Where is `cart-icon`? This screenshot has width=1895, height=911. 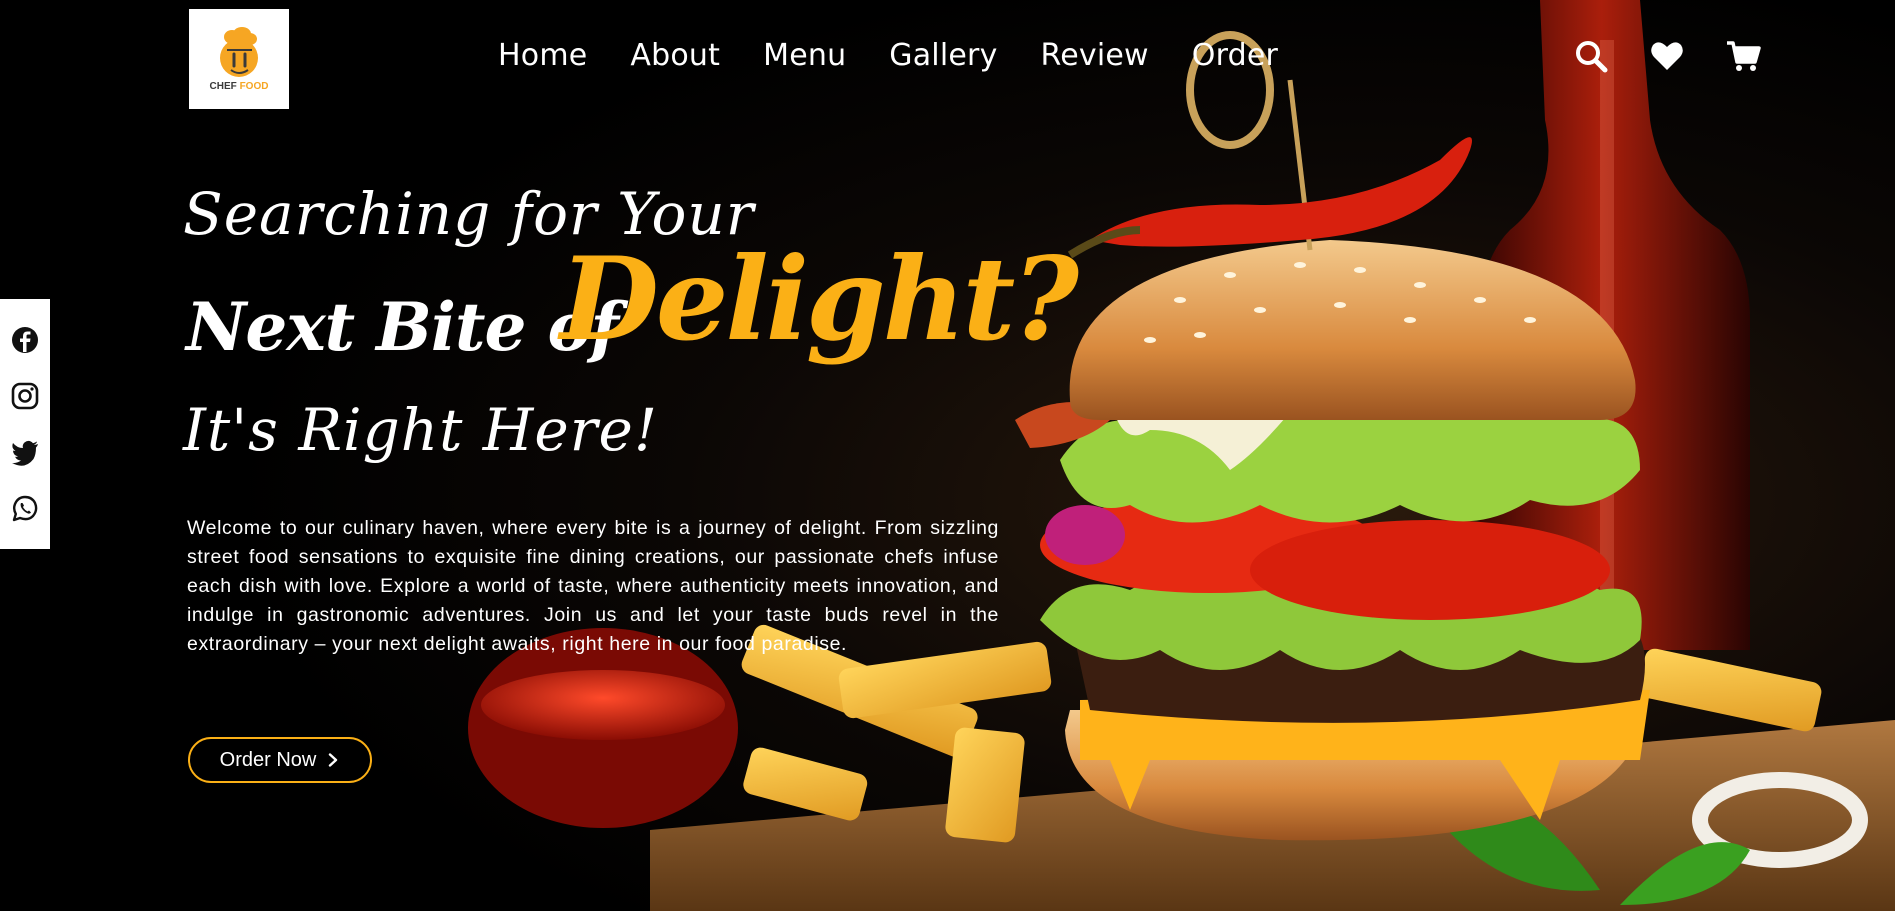
cart-icon is located at coordinates (1743, 56).